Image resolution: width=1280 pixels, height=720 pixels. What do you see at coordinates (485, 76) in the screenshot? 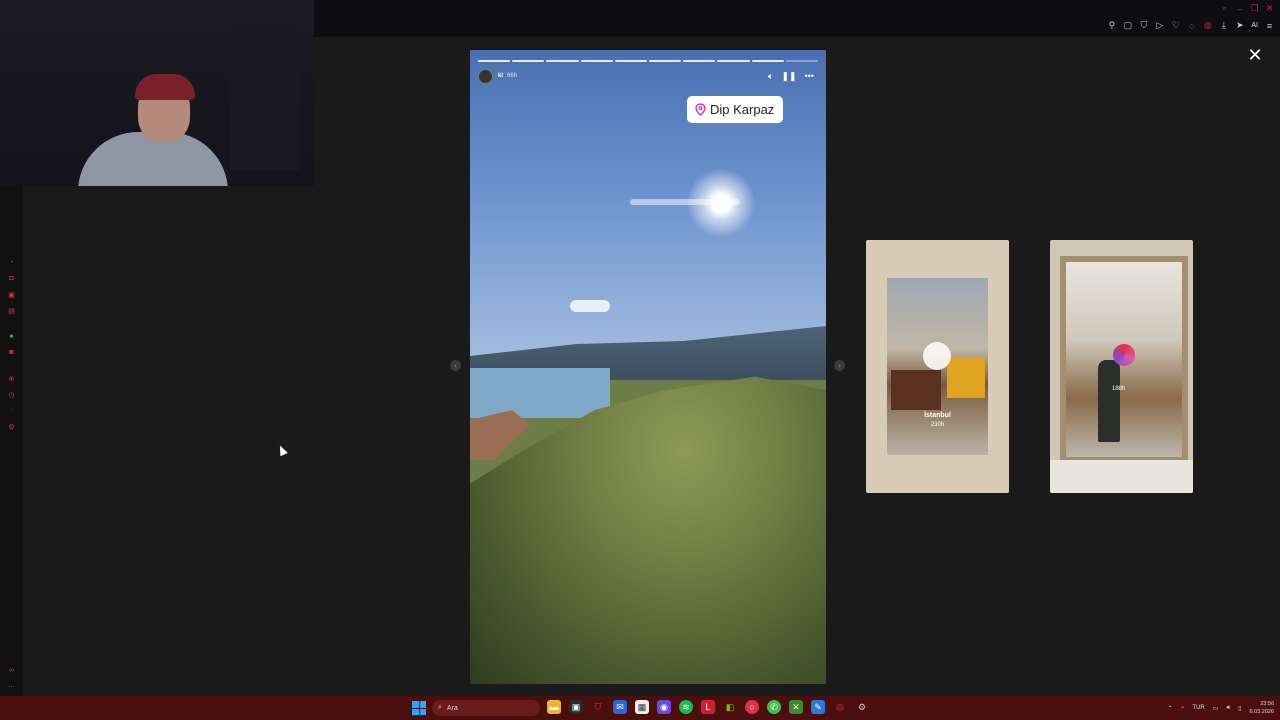
I see `avatar` at bounding box center [485, 76].